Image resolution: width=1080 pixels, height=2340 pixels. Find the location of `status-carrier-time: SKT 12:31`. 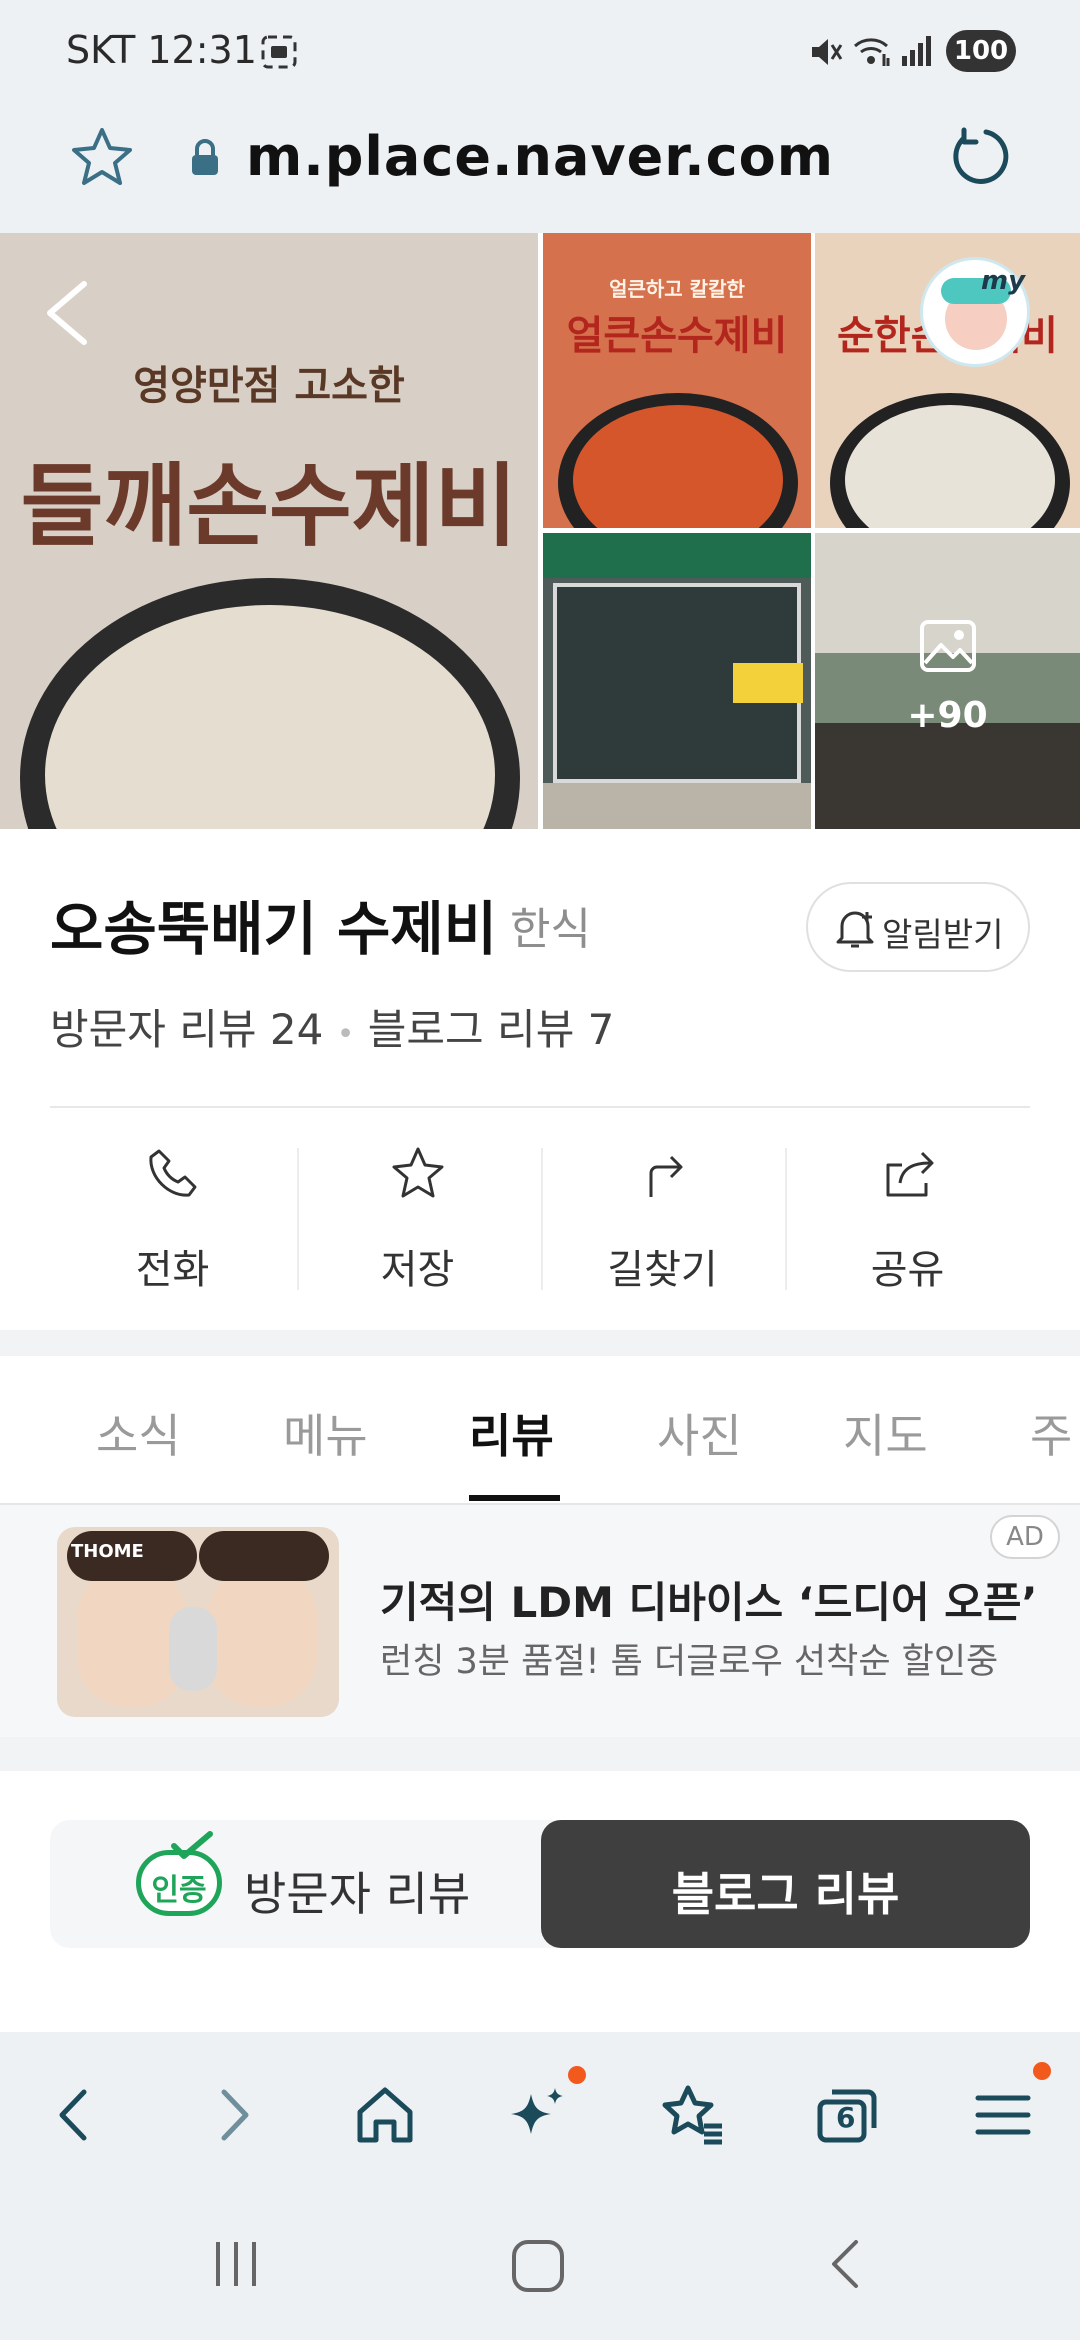

status-carrier-time: SKT 12:31 is located at coordinates (161, 50).